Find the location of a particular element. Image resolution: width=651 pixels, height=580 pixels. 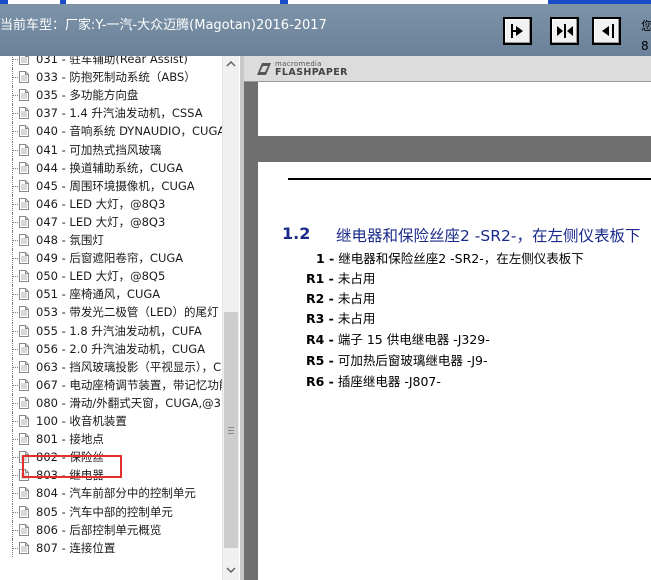

scroll-down-button is located at coordinates (231, 570).